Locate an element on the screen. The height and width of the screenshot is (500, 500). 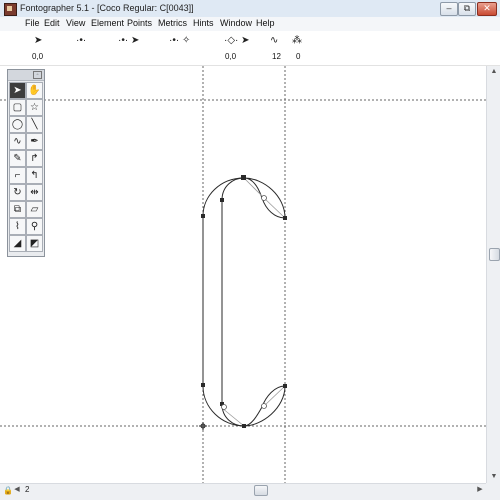
outline-value: 0 is located at coordinates (298, 56).